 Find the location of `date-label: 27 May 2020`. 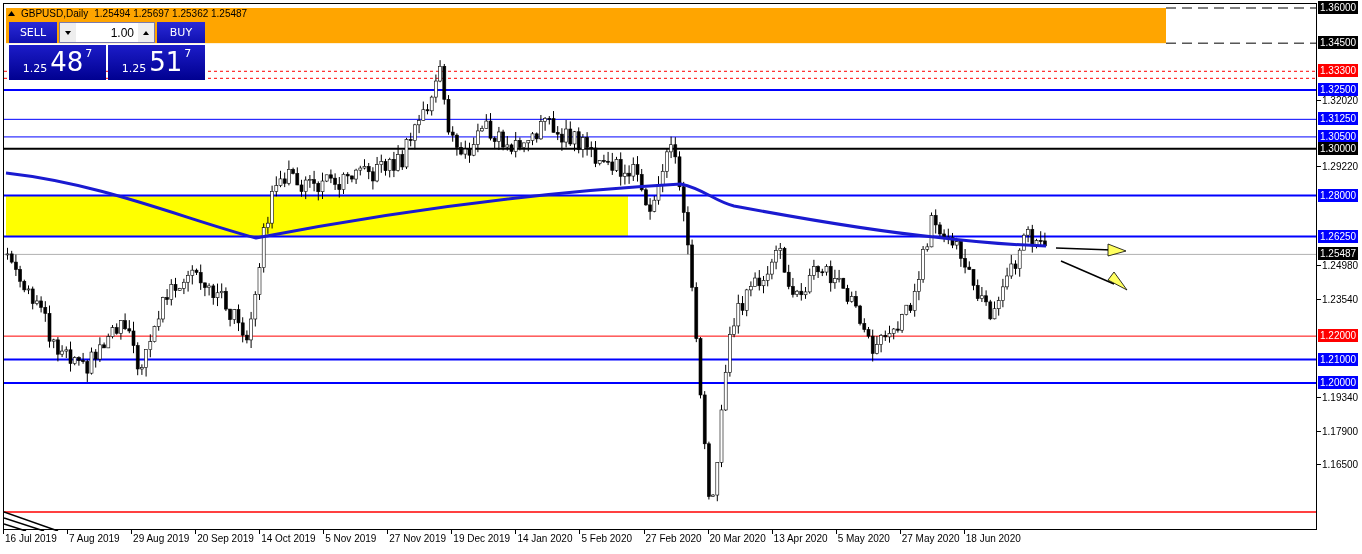

date-label: 27 May 2020 is located at coordinates (929, 538).